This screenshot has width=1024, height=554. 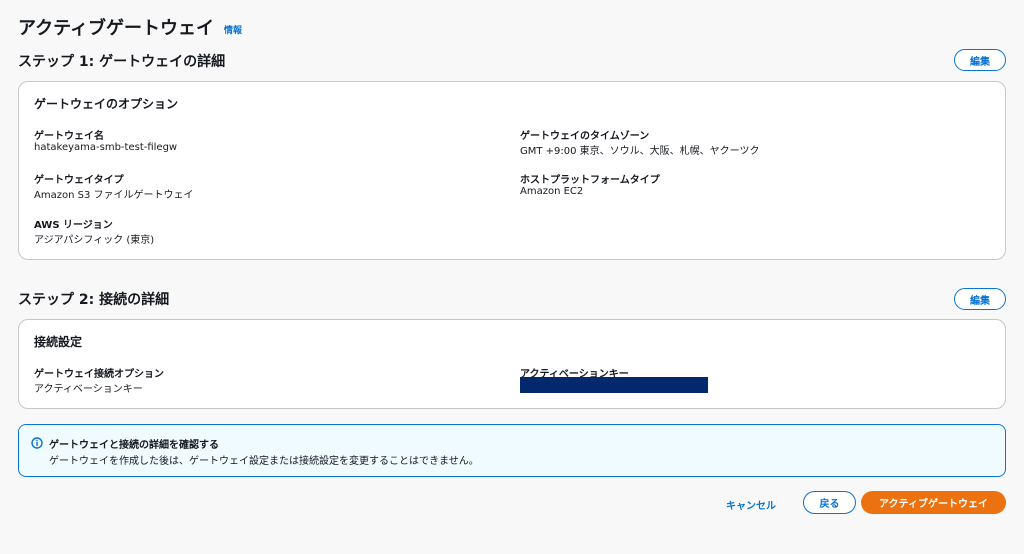 I want to click on alert-title: ゲートウェイと接続の詳細を確認する, so click(x=134, y=445).